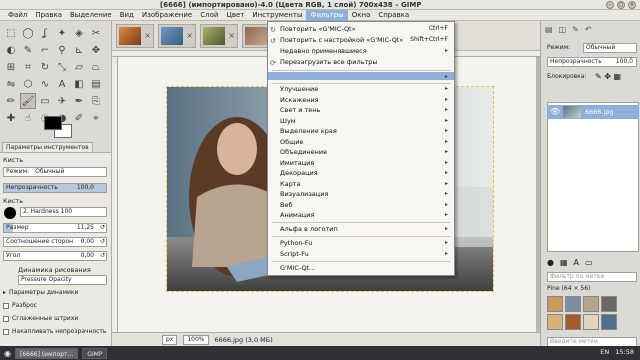 The image size is (640, 360). I want to click on crop-icon: ⌗, so click(28, 67).